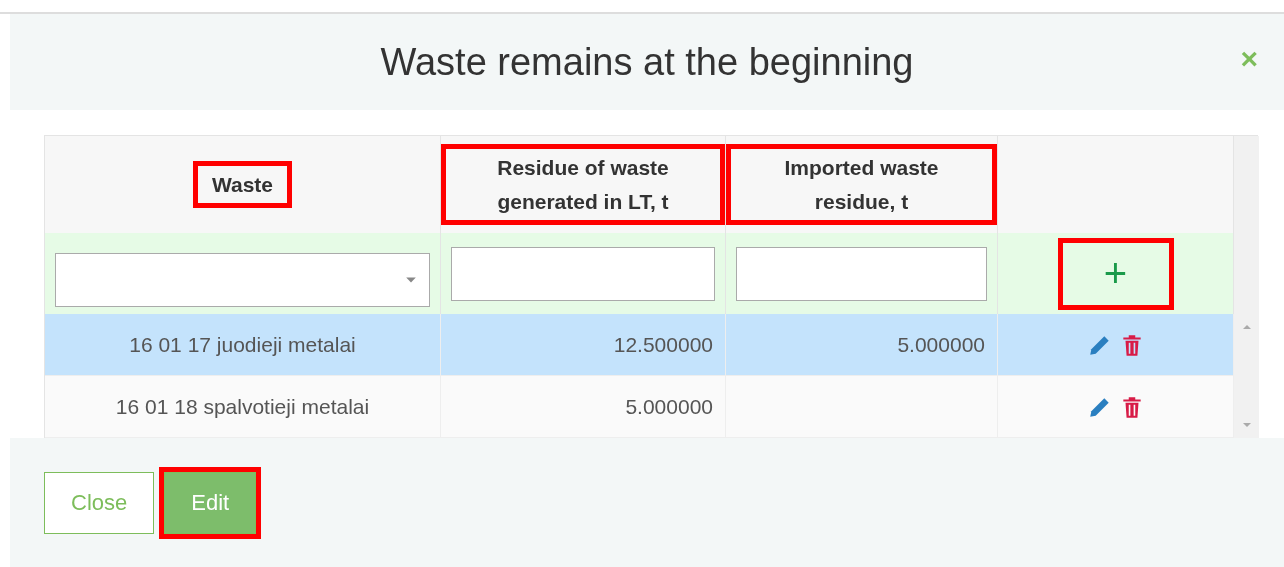  I want to click on table-cell: 16 01 17 juodieji metalai, so click(243, 345).